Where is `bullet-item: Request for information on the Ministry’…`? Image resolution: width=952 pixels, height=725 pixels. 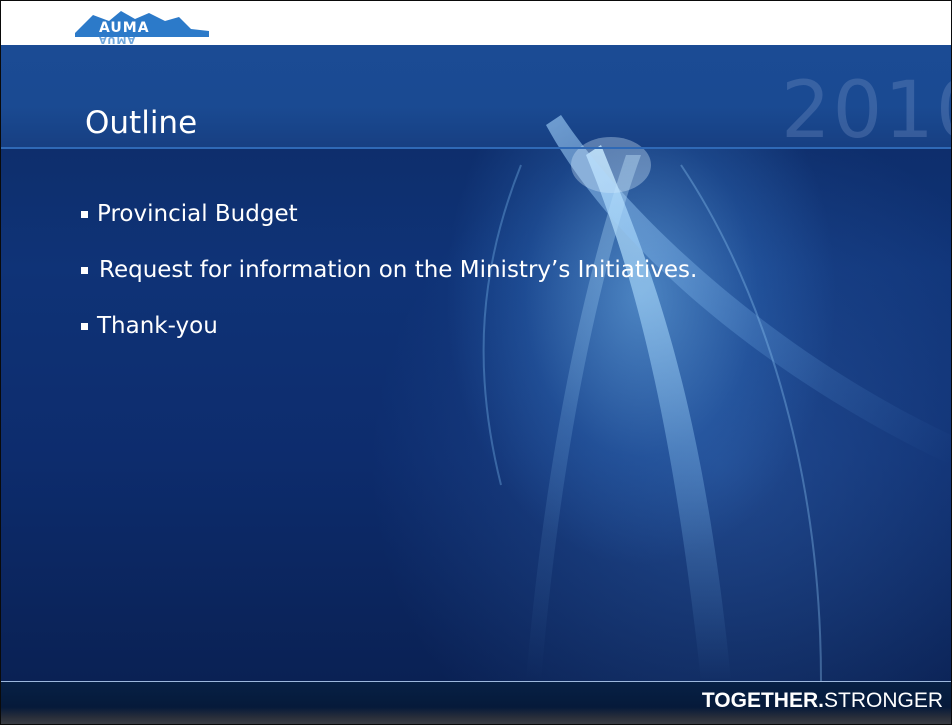
bullet-item: Request for information on the Ministry’… is located at coordinates (461, 270).